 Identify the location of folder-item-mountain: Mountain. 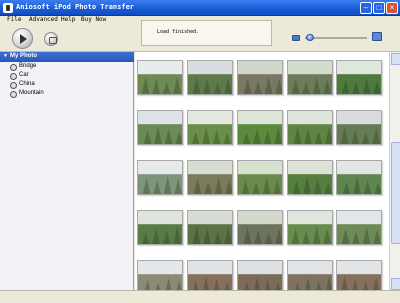
(70, 94).